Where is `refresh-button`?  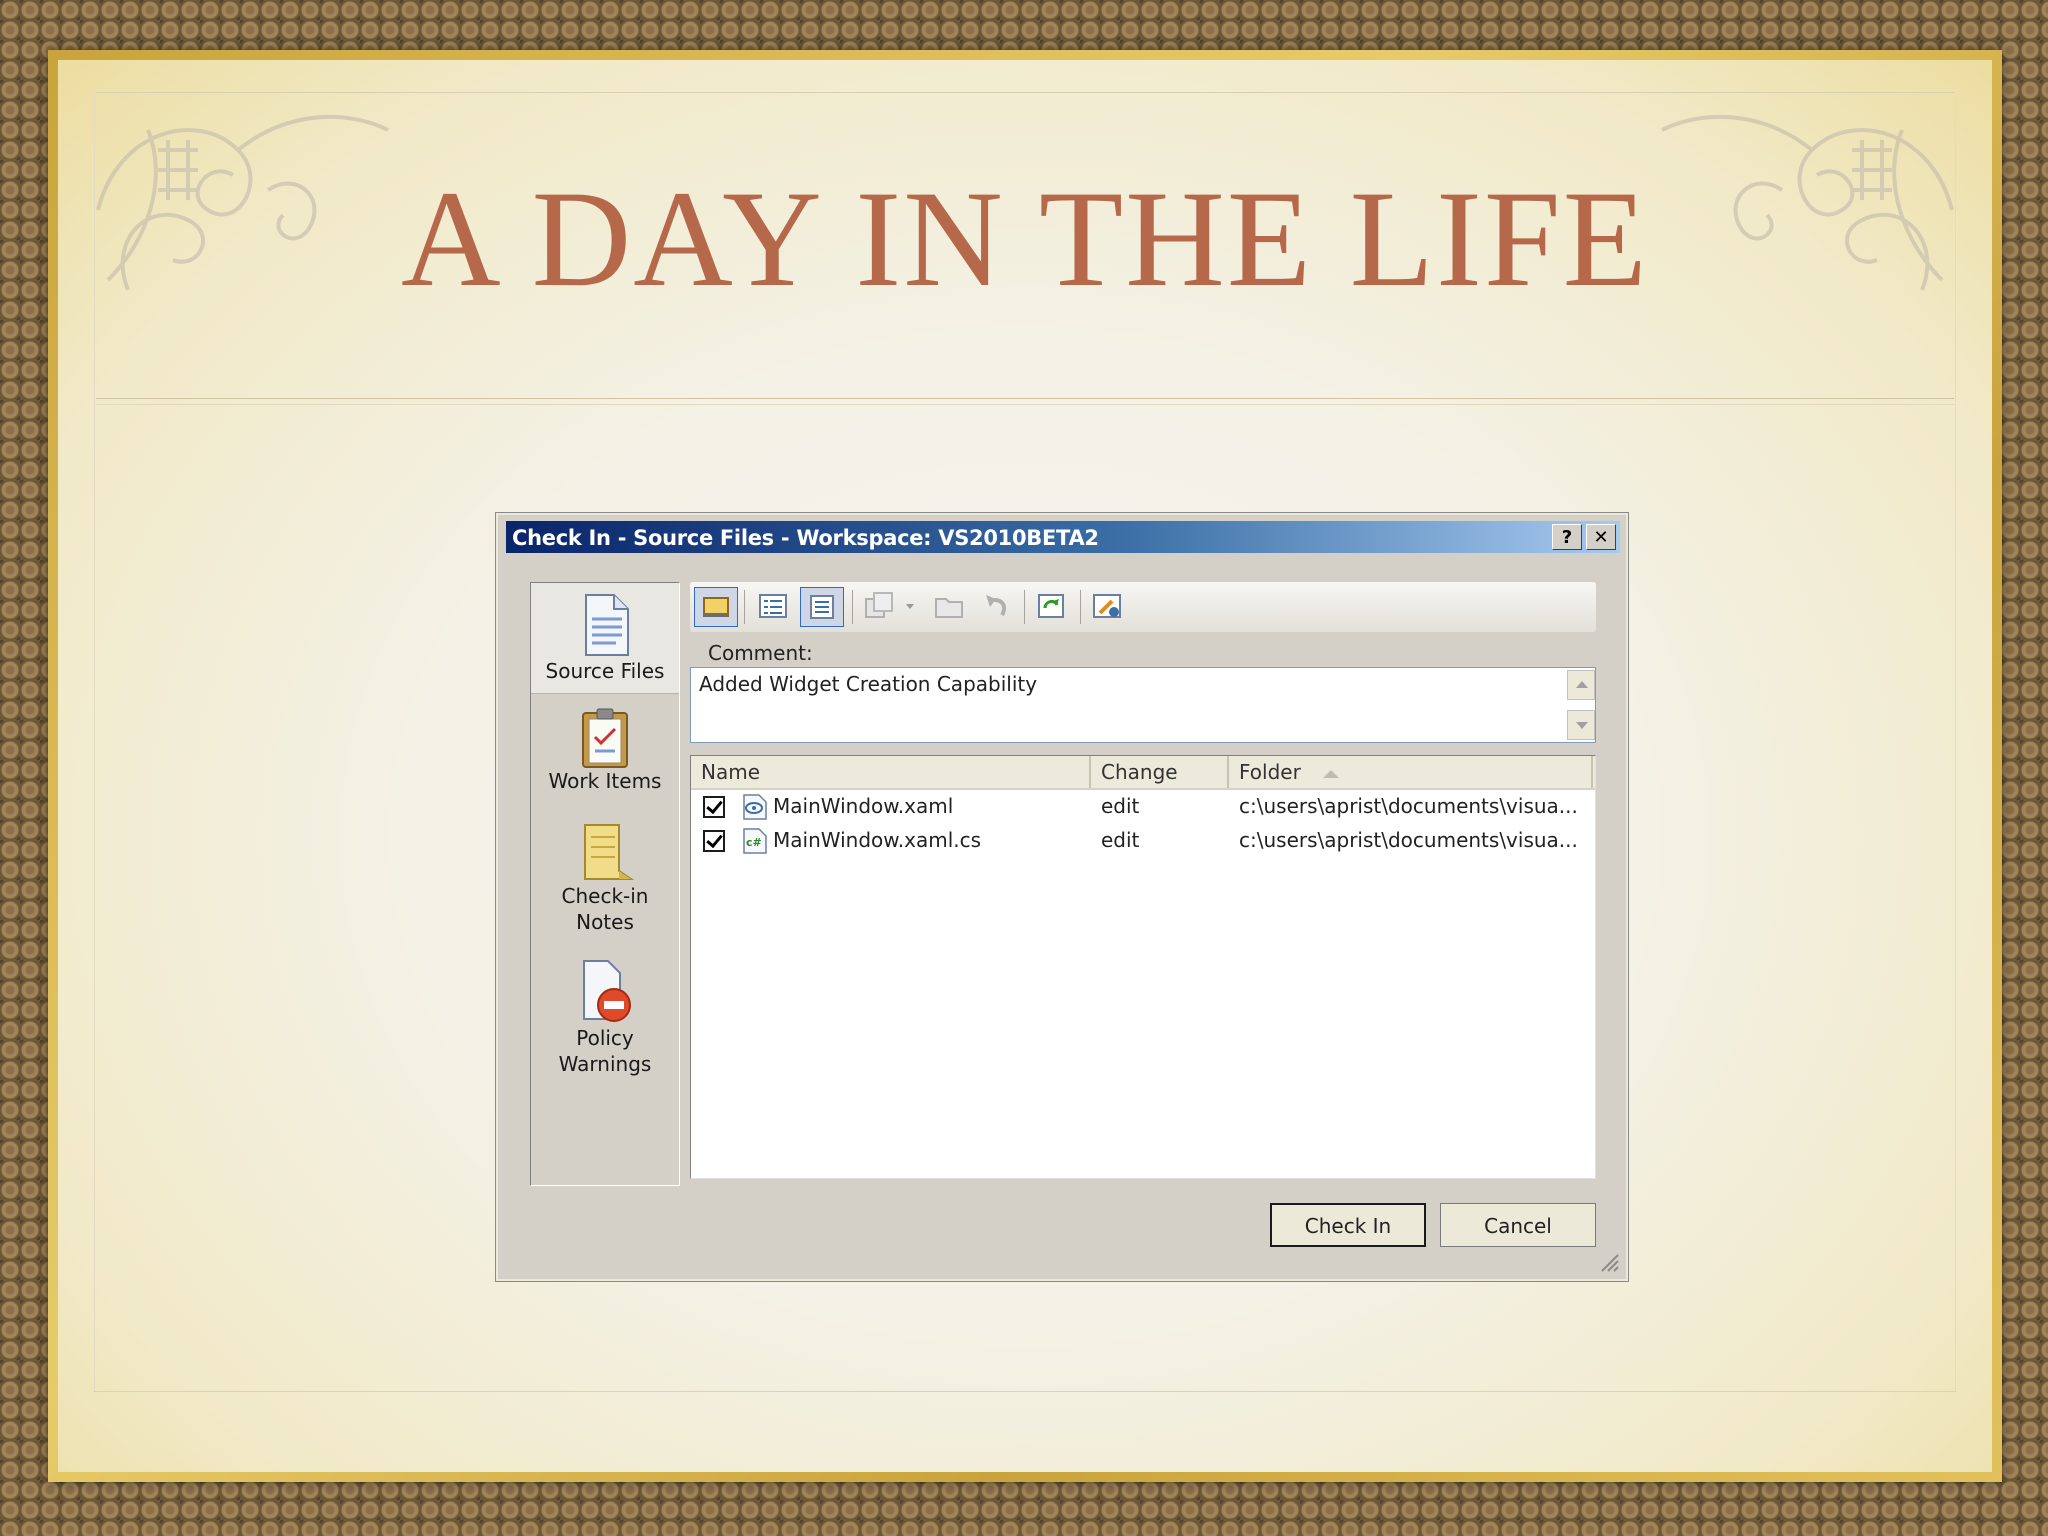 refresh-button is located at coordinates (1052, 607).